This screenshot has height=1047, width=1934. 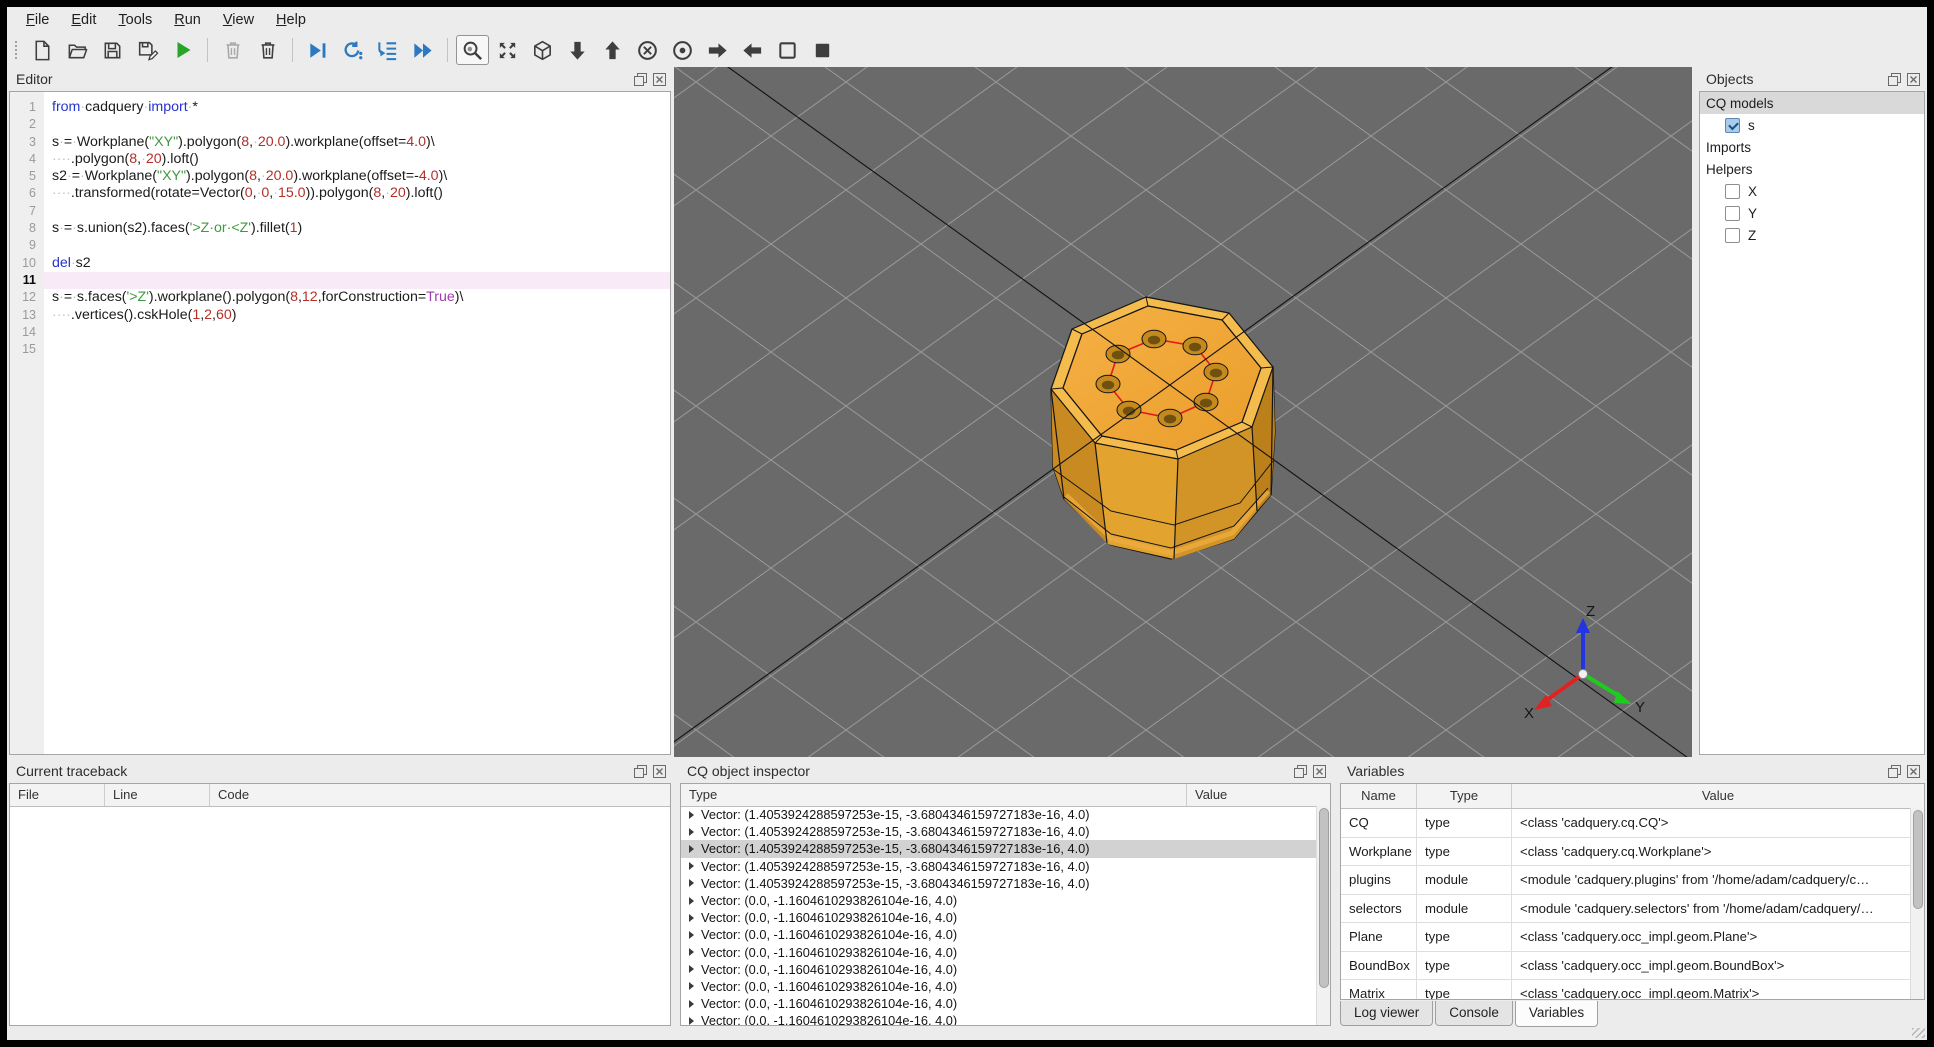 I want to click on wireframe-button, so click(x=787, y=50).